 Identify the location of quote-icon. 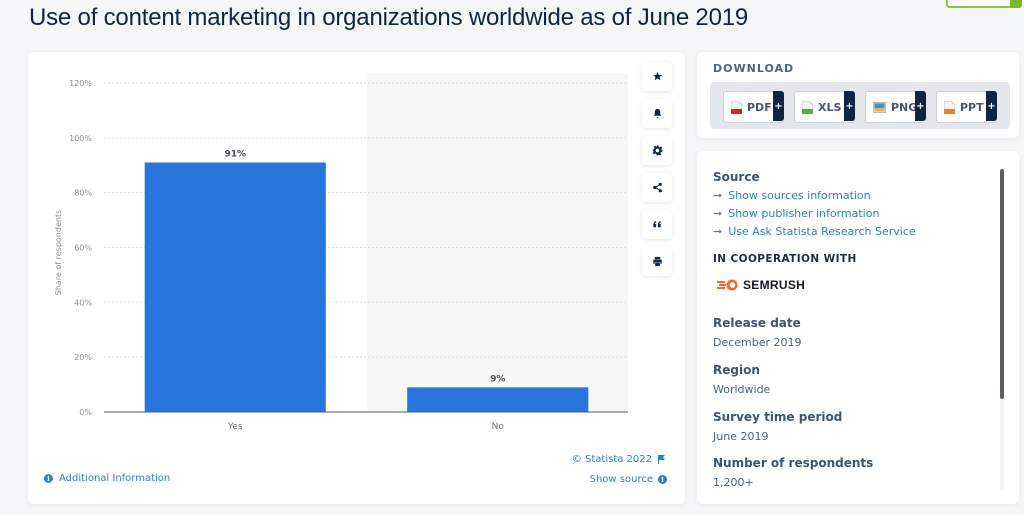
(656, 224).